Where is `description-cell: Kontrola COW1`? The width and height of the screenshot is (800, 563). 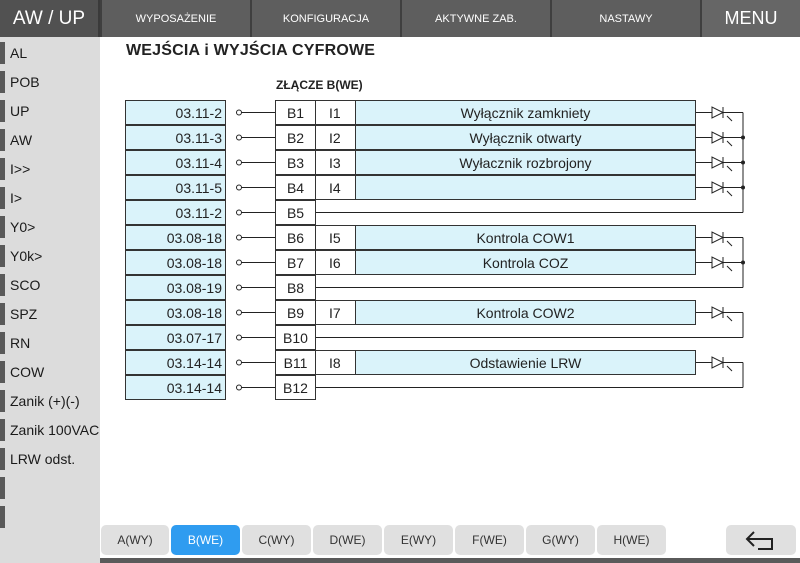
description-cell: Kontrola COW1 is located at coordinates (525, 237).